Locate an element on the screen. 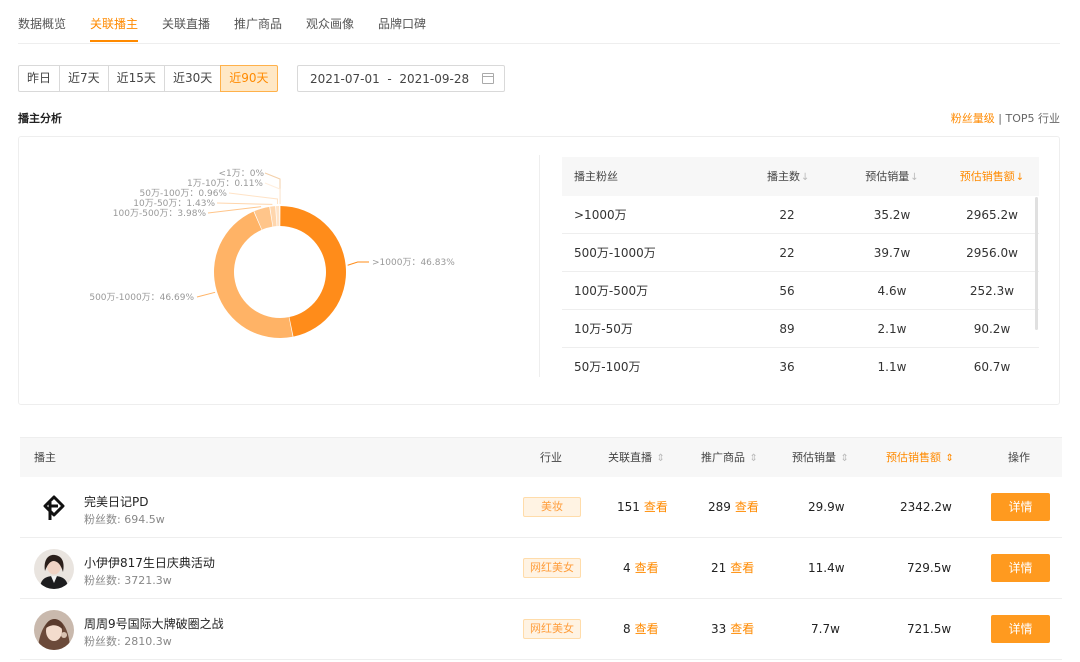 The height and width of the screenshot is (662, 1080). header-est-sales: 预估销量↓ is located at coordinates (892, 177).